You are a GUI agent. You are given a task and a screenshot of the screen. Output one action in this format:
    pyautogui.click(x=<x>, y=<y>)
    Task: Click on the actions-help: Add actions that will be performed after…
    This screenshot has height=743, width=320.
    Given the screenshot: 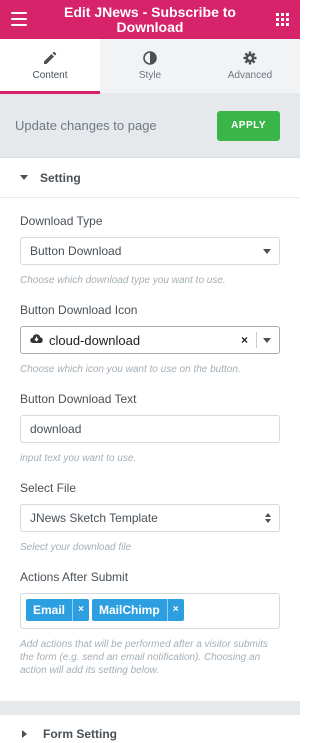 What is the action you would take?
    pyautogui.click(x=144, y=657)
    